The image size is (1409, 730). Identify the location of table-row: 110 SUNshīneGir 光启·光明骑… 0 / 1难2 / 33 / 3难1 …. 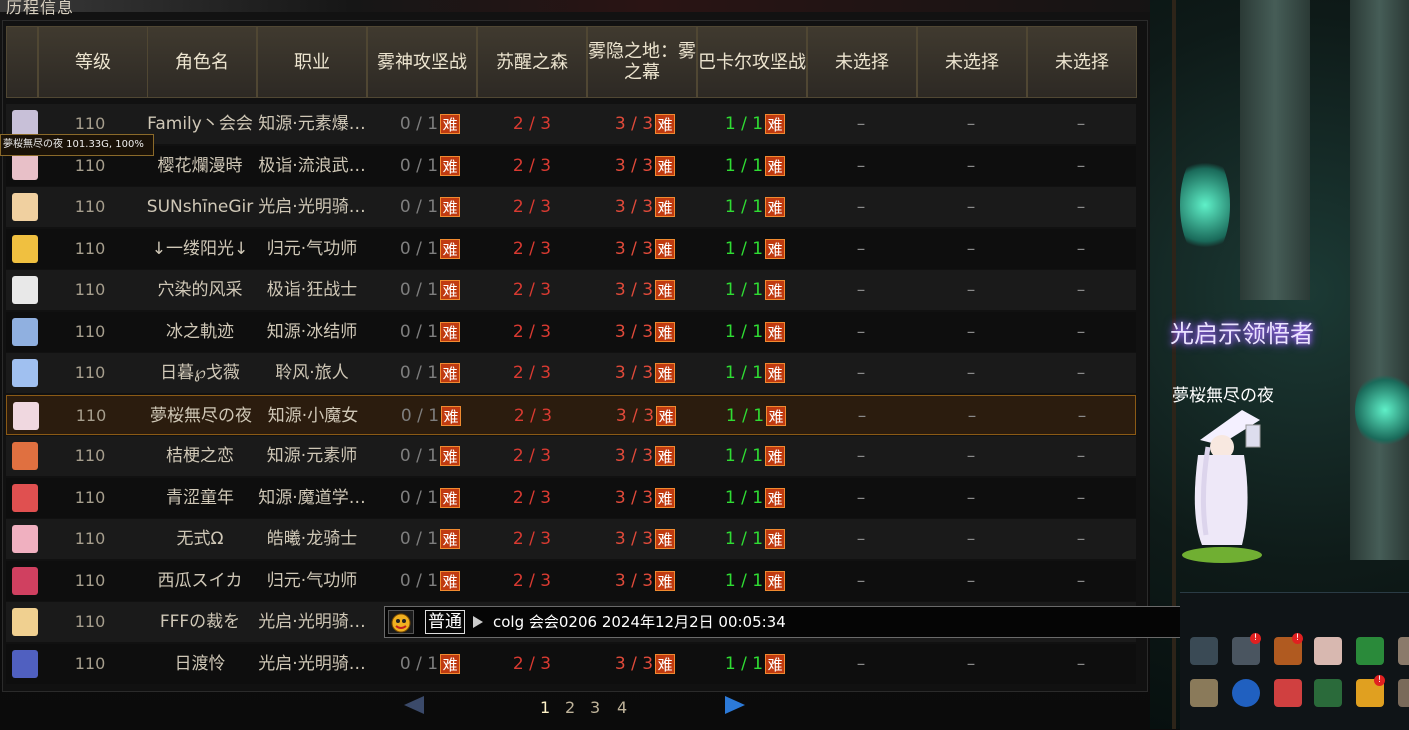
(571, 207).